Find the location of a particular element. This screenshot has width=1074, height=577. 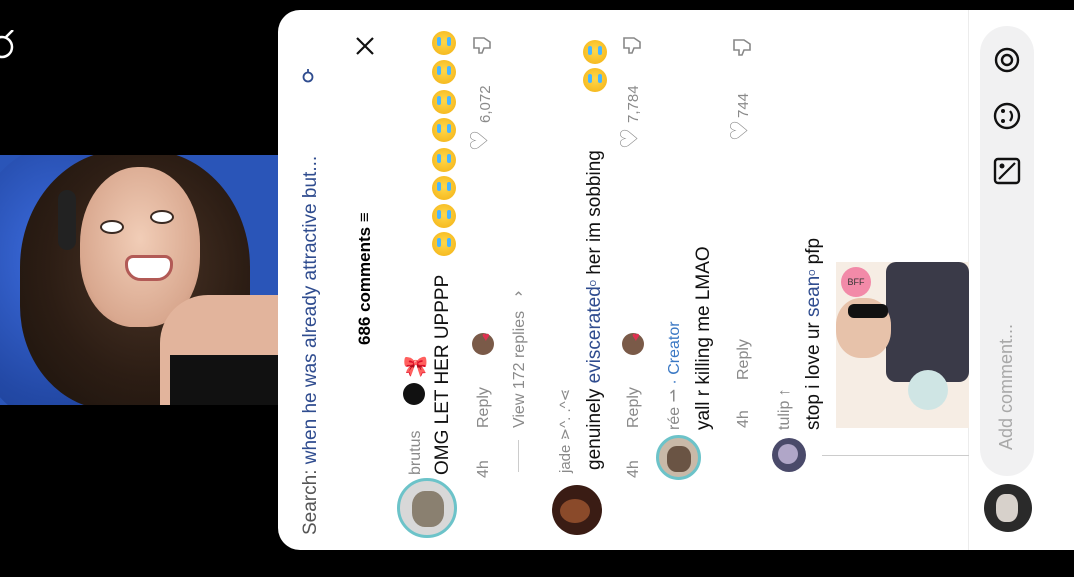

comment-username: jade ⋗^. .^⋖ is located at coordinates (566, 420).